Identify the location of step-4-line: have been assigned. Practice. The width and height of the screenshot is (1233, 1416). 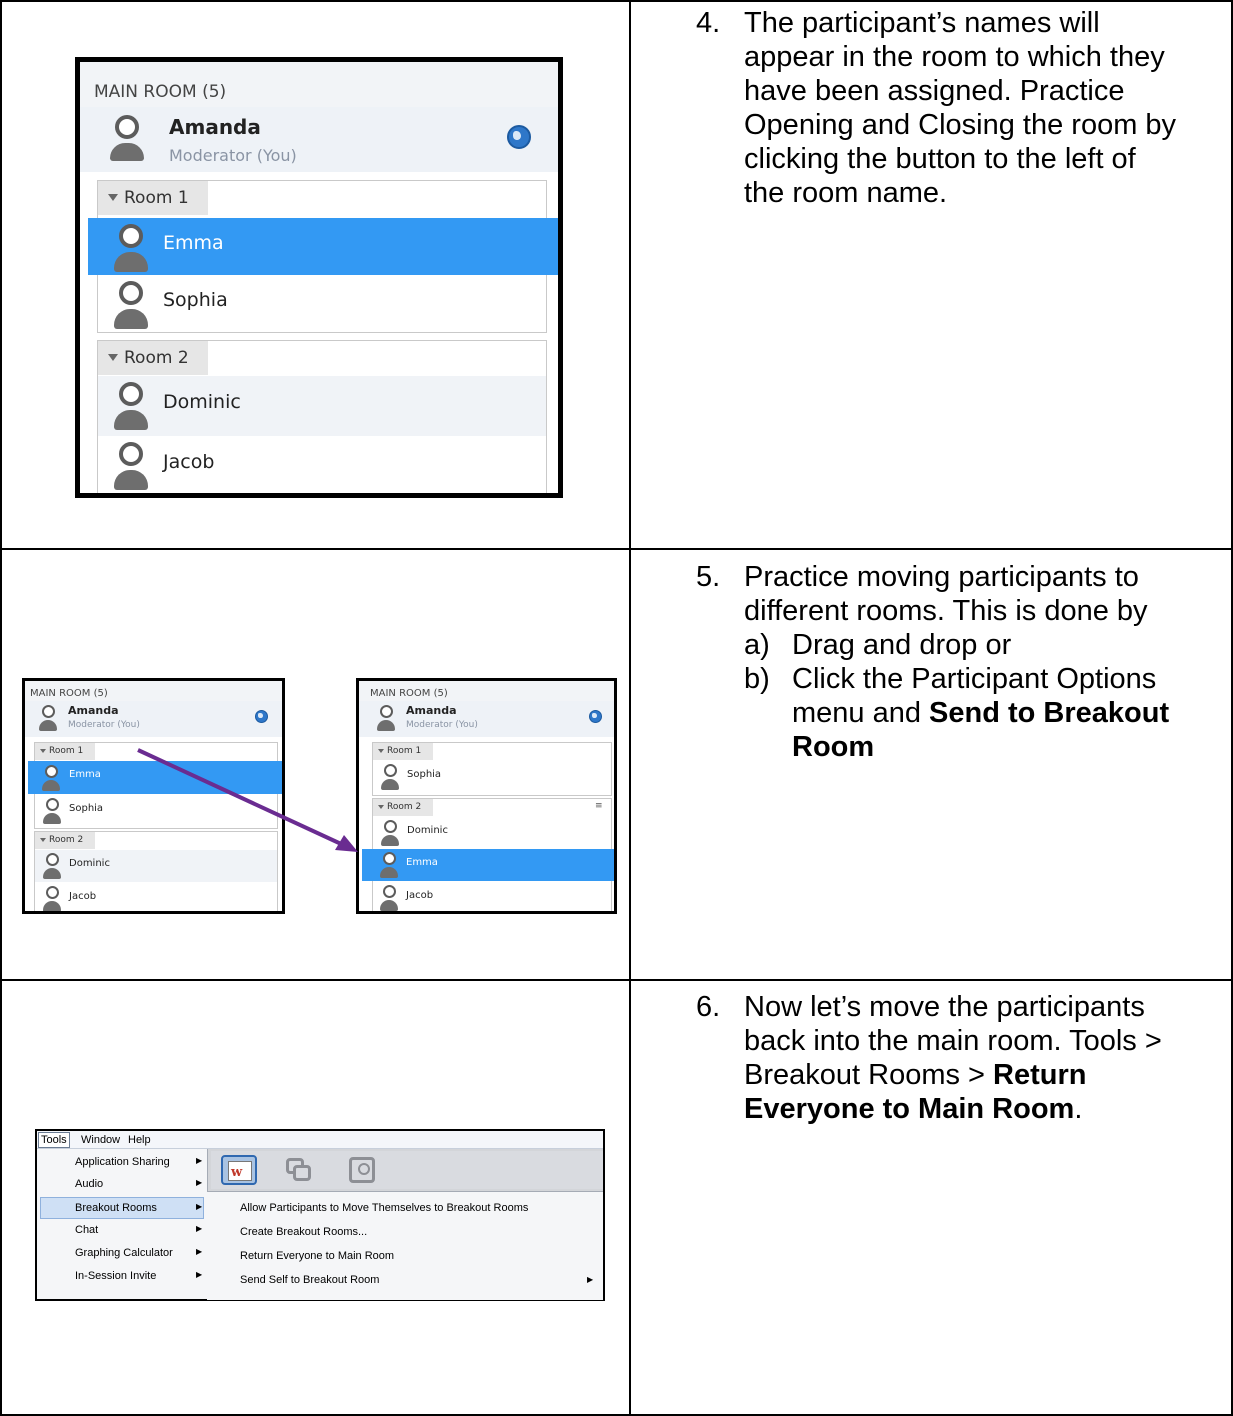
(934, 91).